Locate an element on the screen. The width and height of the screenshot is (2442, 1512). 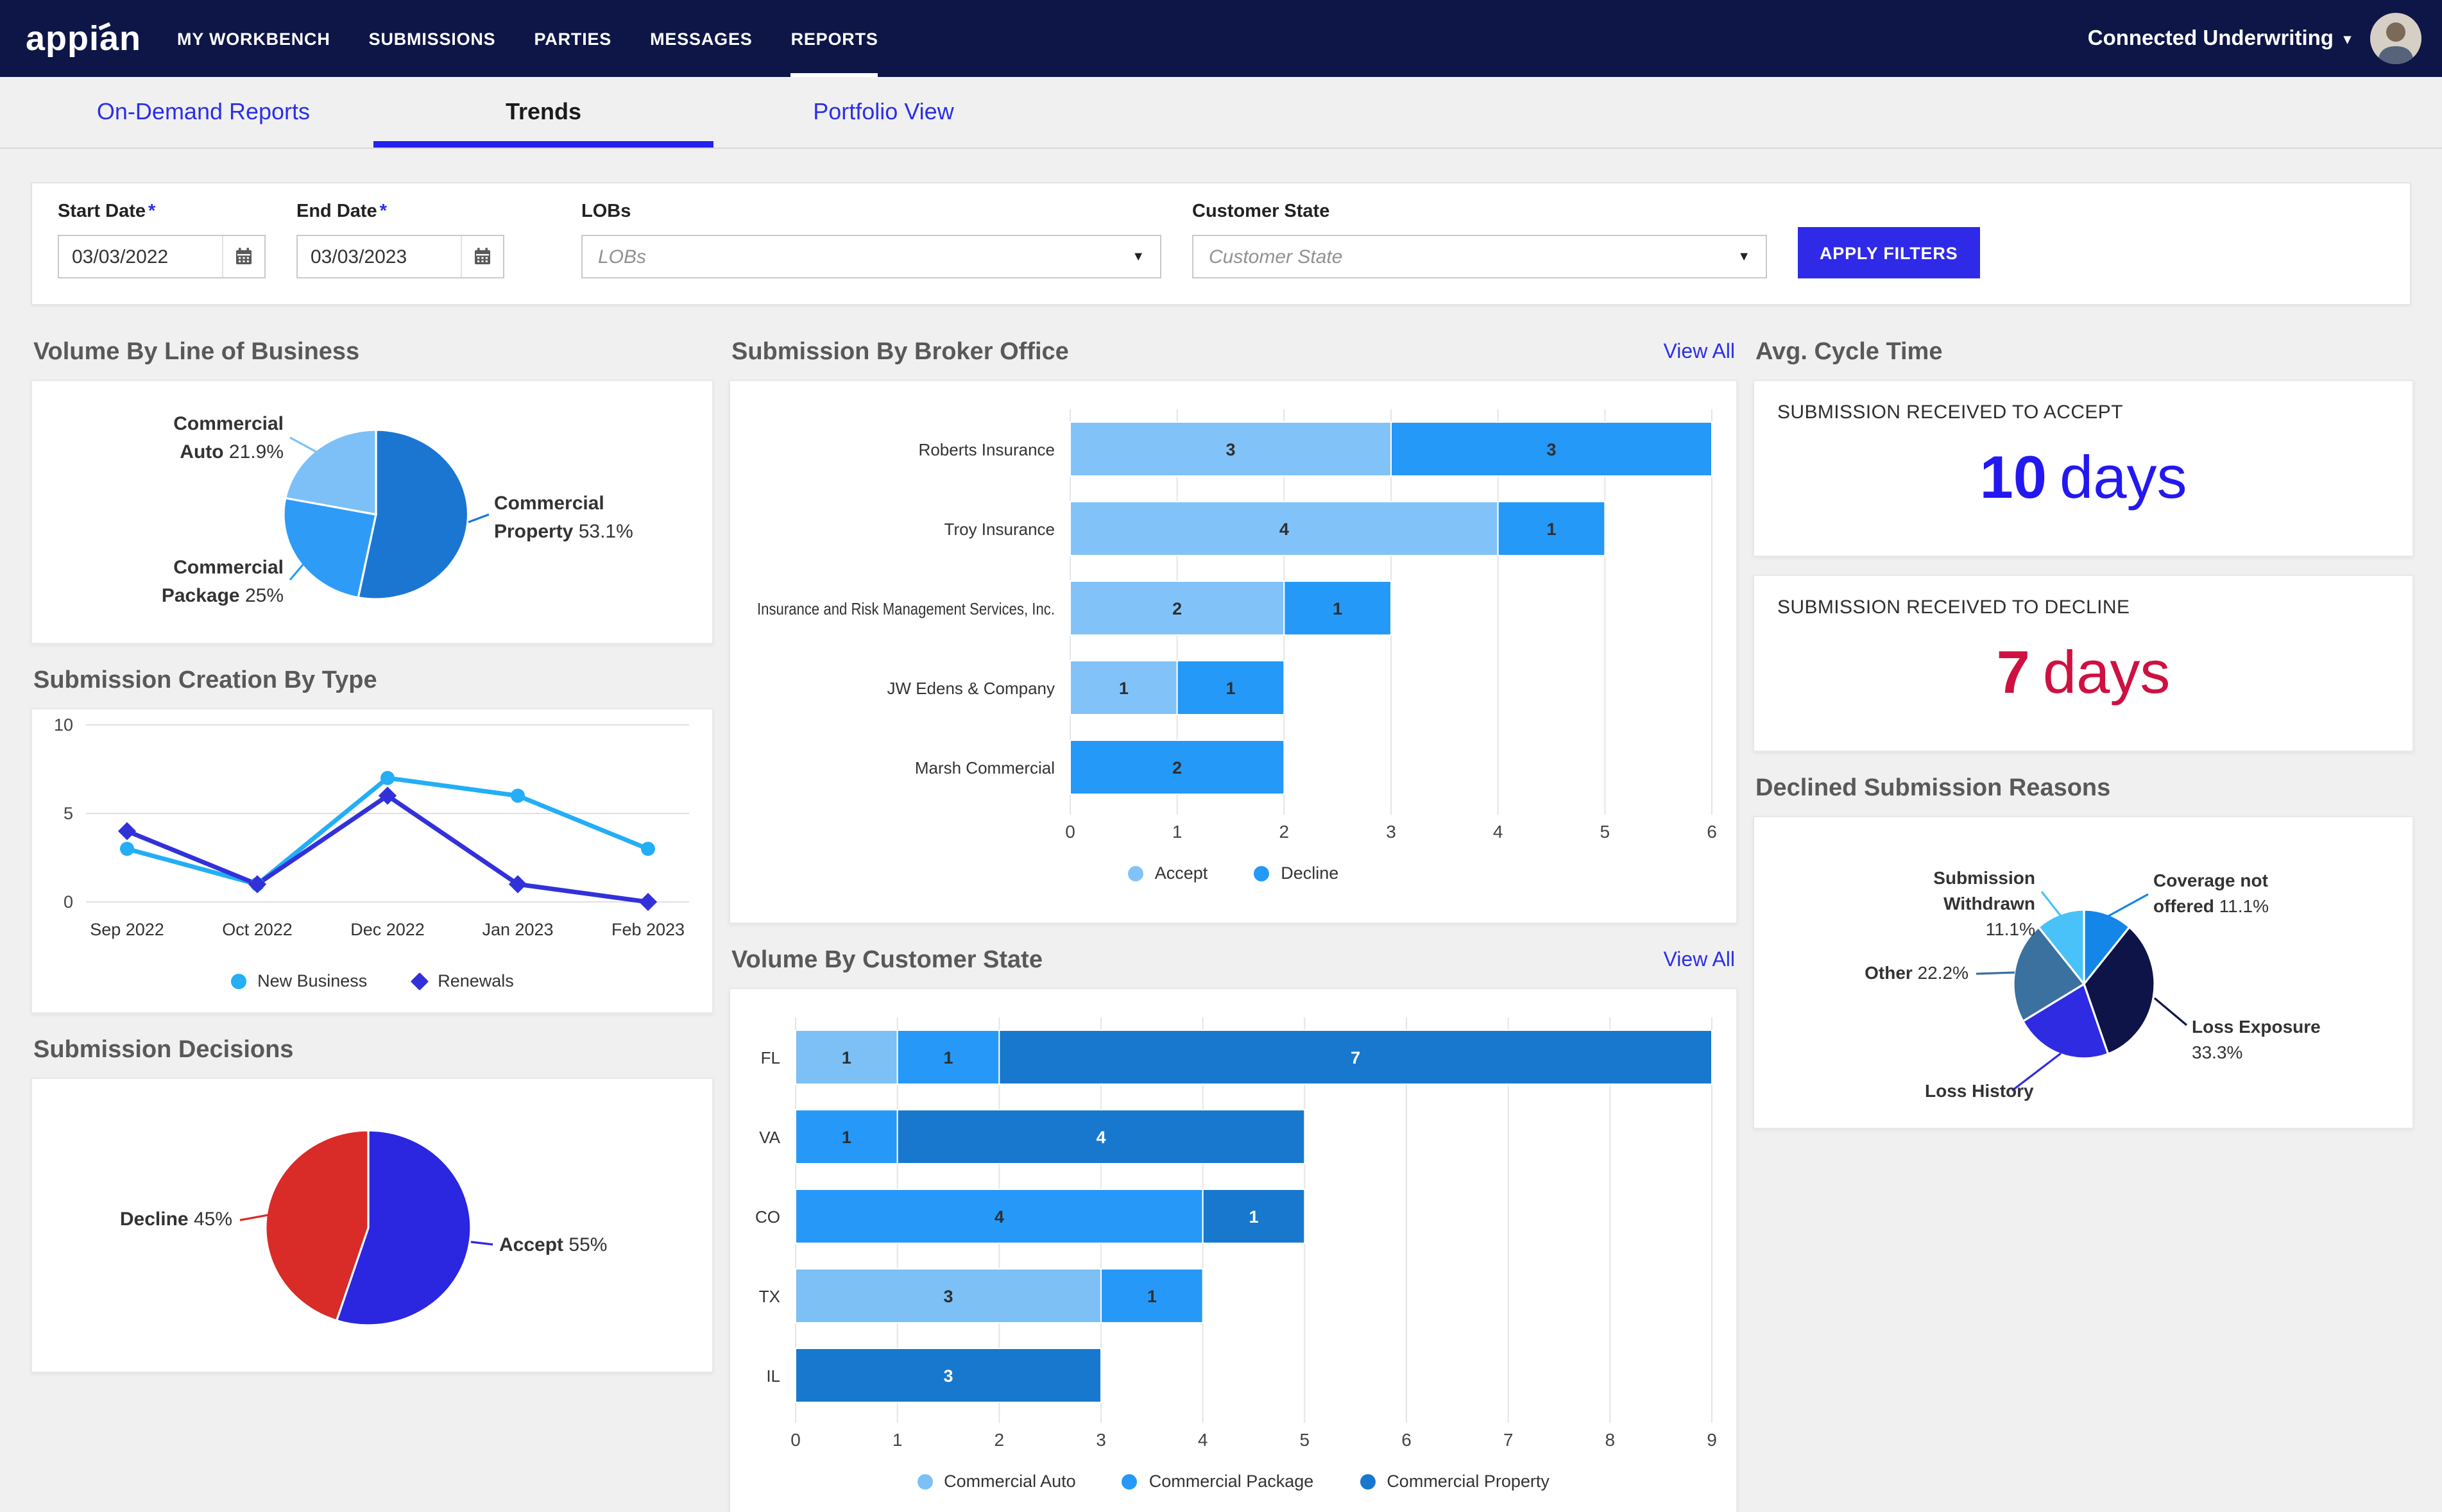
lobs-group: LOBs LOBs ▼ is located at coordinates (871, 239).